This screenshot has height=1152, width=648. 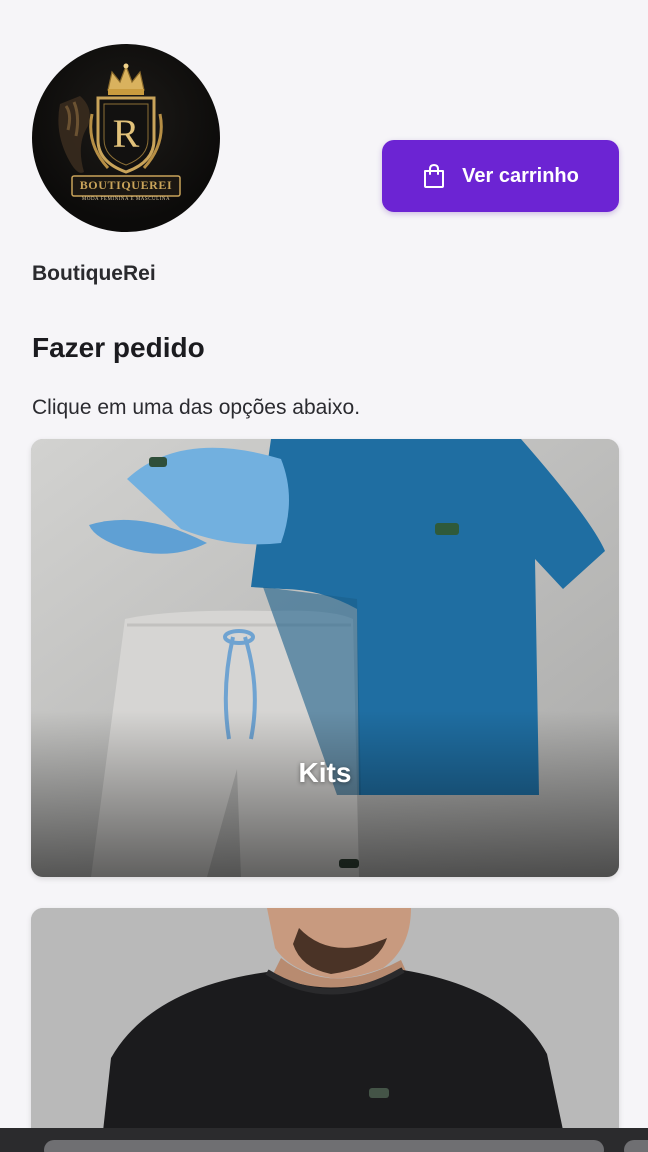 What do you see at coordinates (325, 772) in the screenshot?
I see `category-label-kits: Kits` at bounding box center [325, 772].